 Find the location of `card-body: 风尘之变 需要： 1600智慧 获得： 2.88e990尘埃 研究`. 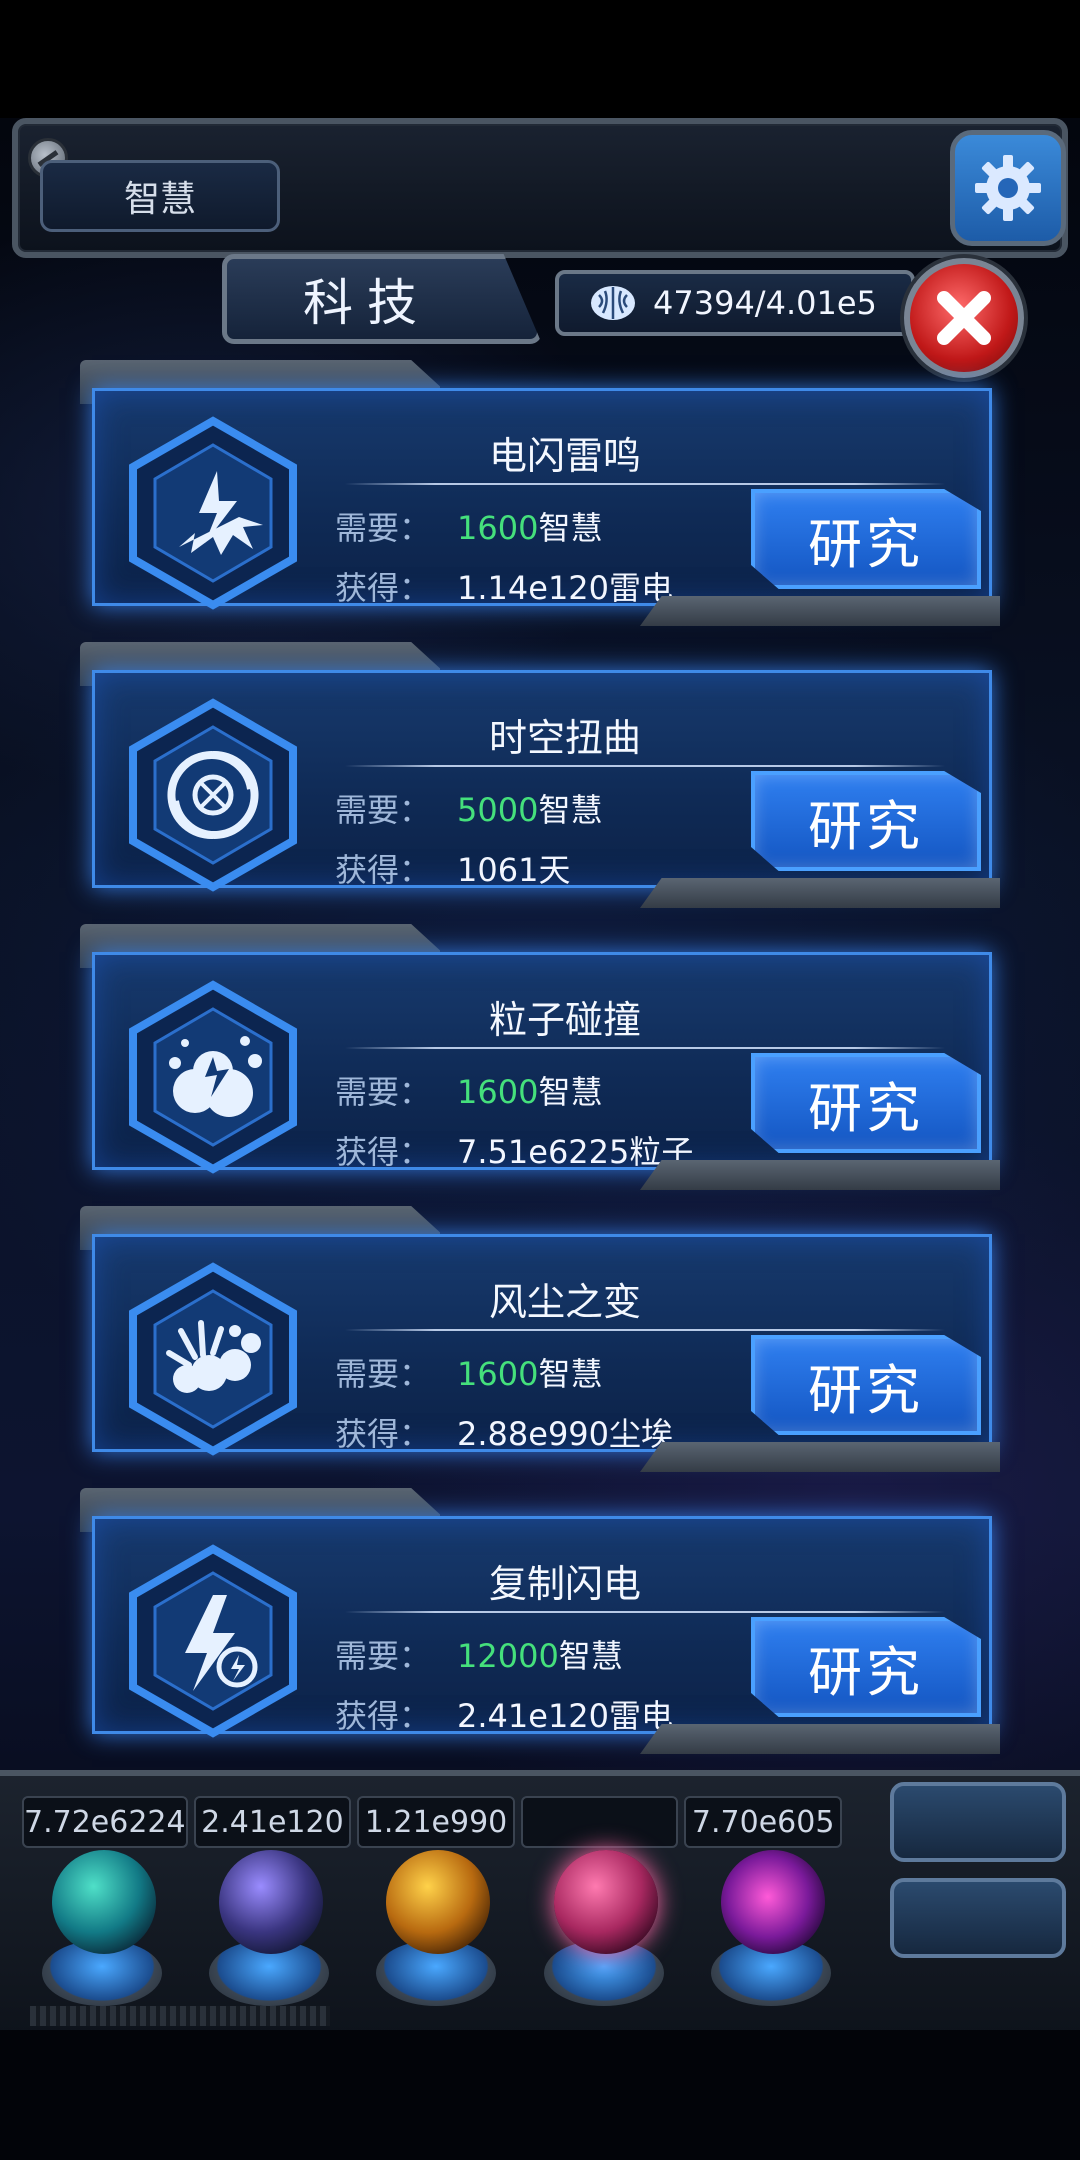

card-body: 风尘之变 需要： 1600智慧 获得： 2.88e990尘埃 研究 is located at coordinates (542, 1345).